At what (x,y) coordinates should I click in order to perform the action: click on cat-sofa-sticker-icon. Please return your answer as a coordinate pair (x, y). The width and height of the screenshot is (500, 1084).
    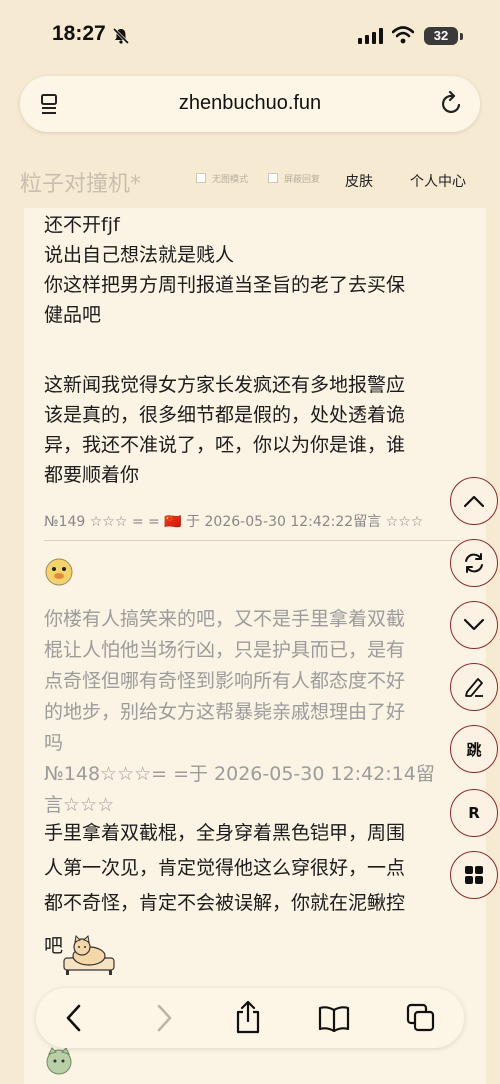
    Looking at the image, I should click on (89, 954).